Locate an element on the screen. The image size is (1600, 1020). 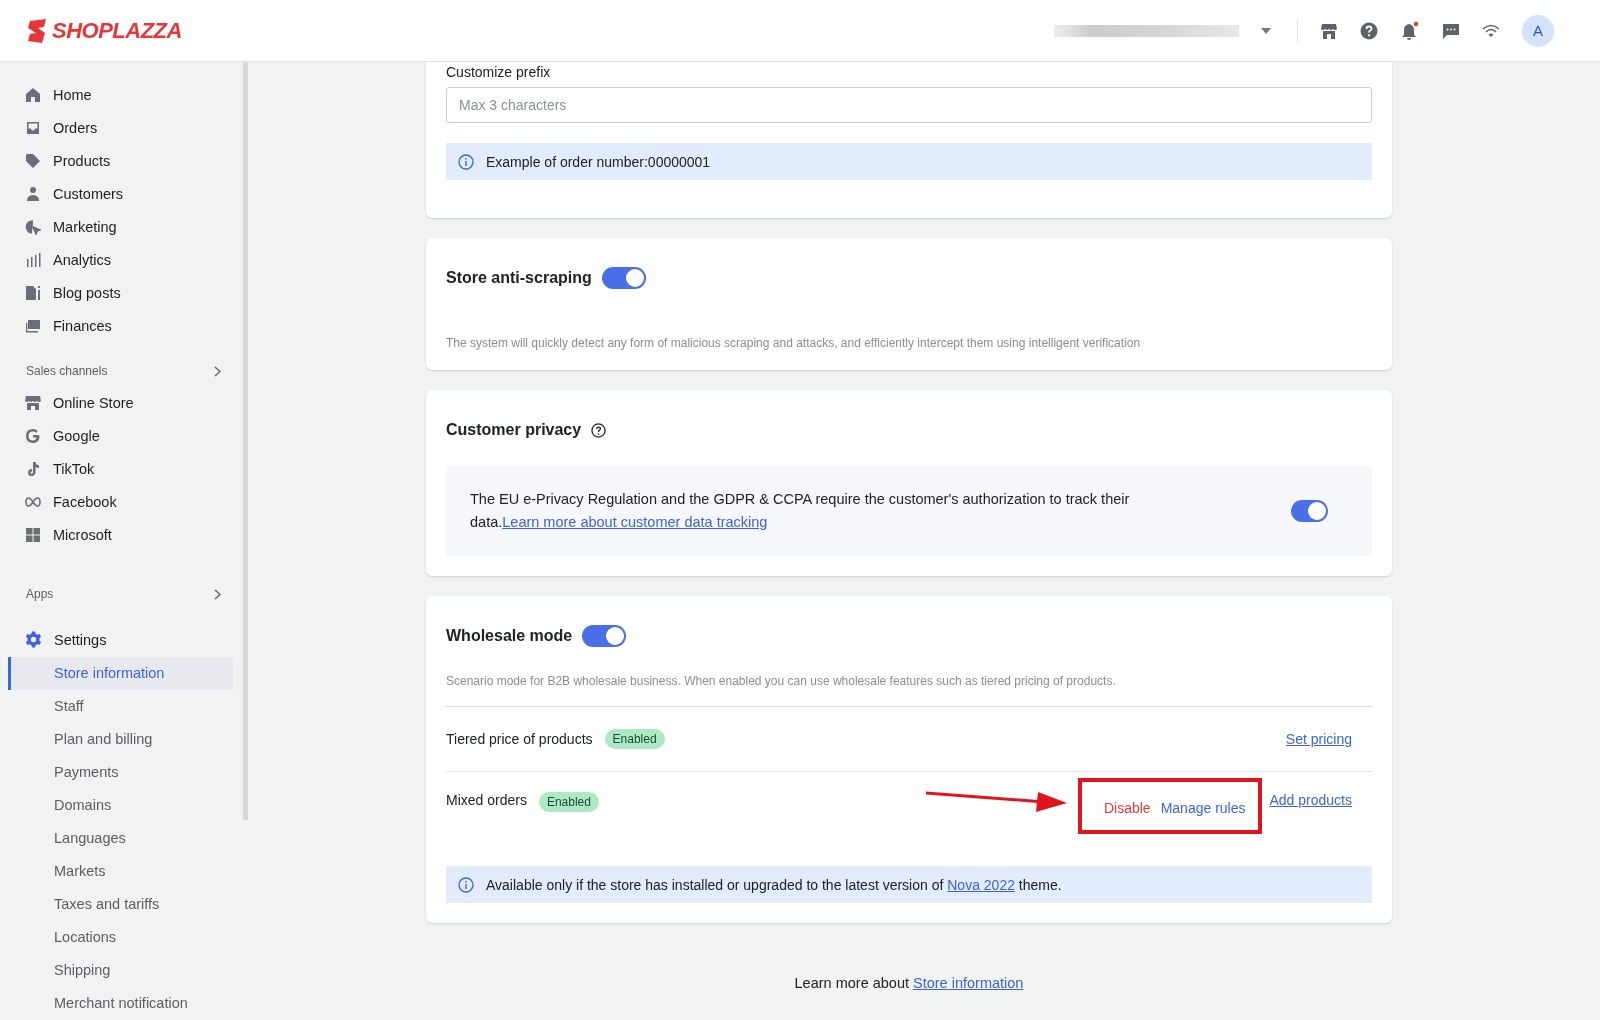
logo-icon is located at coordinates (37, 30).